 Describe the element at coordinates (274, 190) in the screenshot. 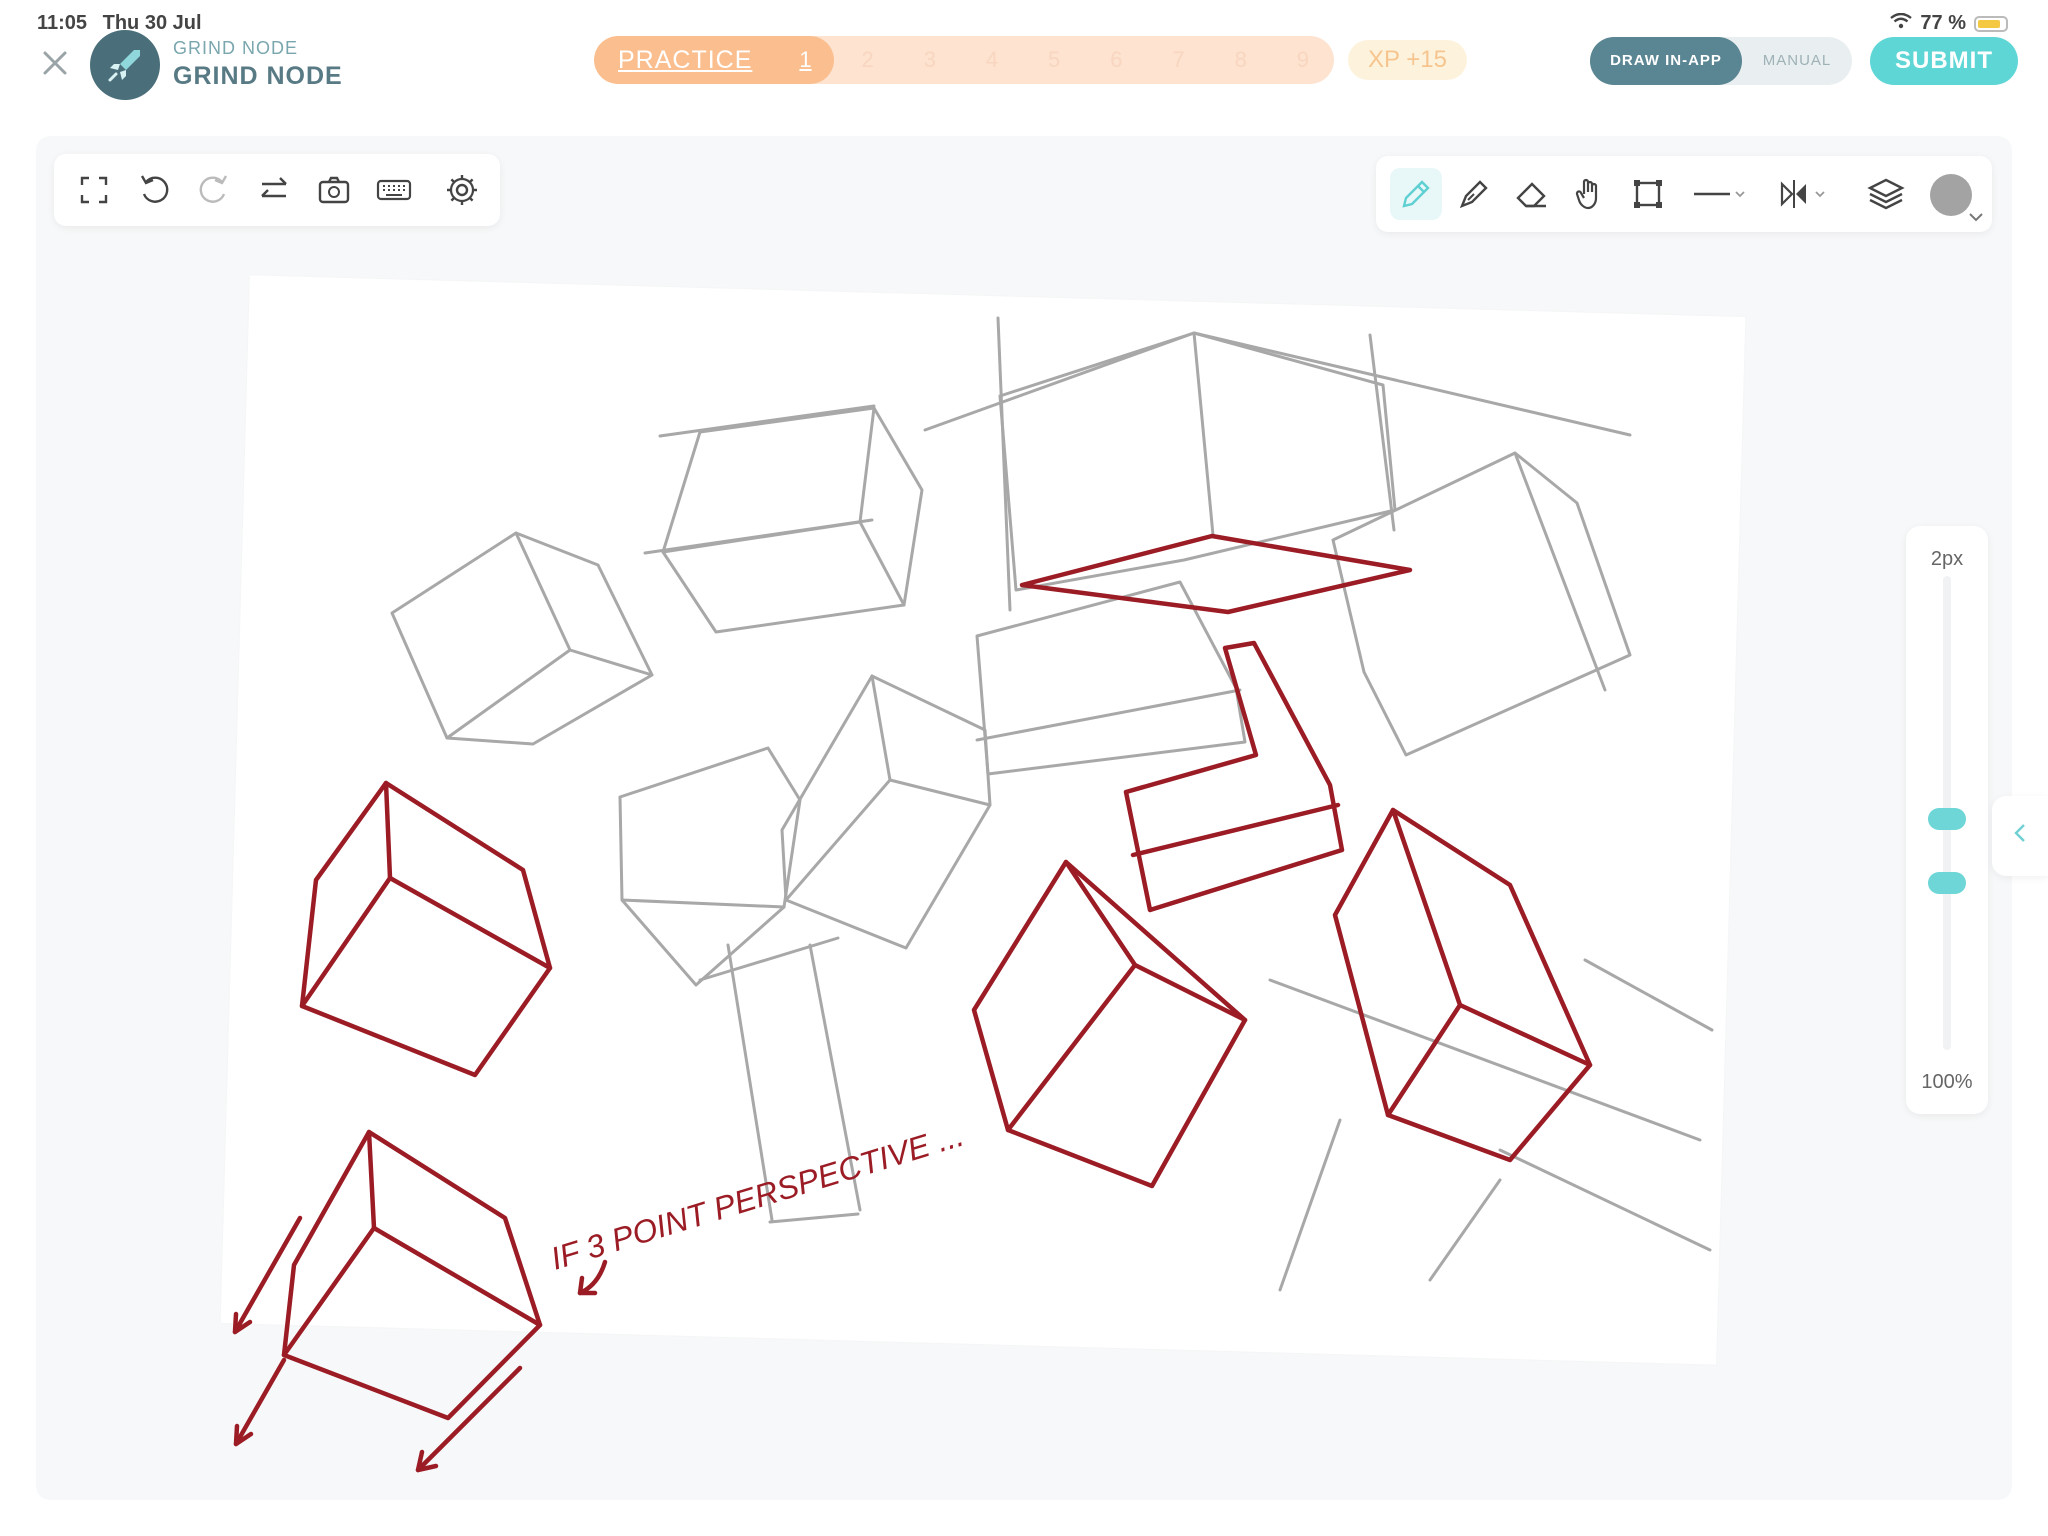

I see `swap-icon` at that location.